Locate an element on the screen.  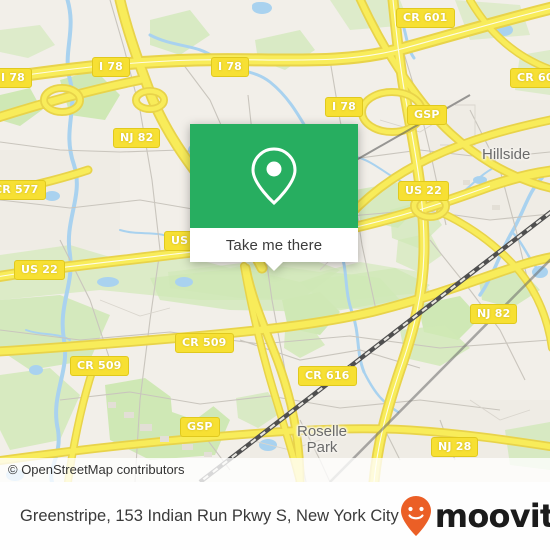
popup-action-bar: Take me there is located at coordinates (274, 249).